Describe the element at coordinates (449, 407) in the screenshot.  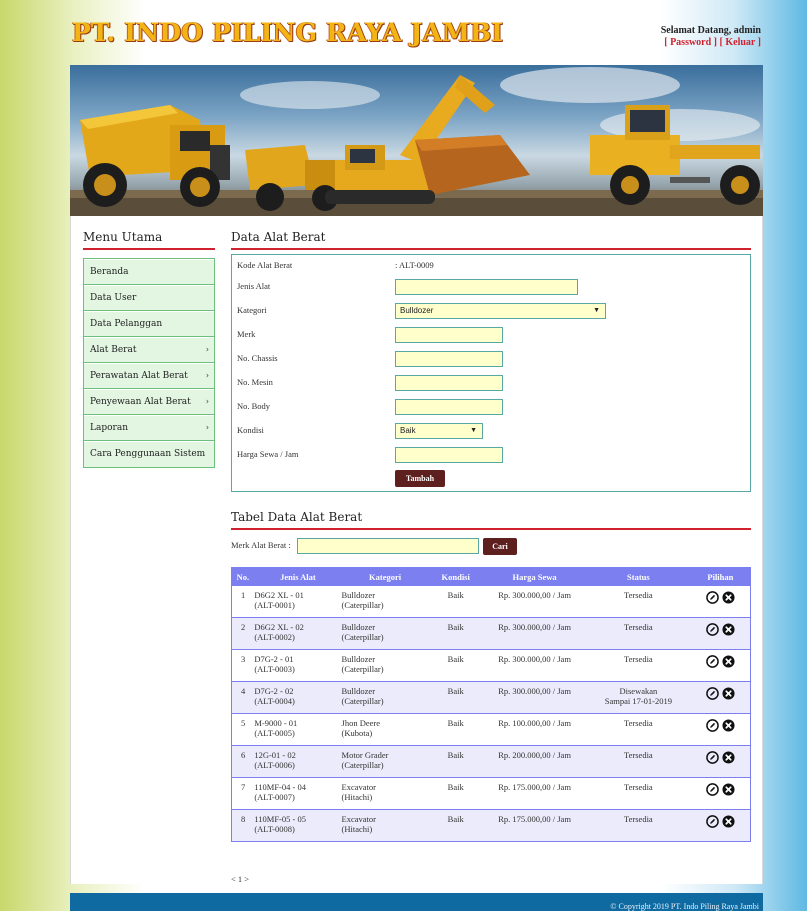
I see `body-input` at that location.